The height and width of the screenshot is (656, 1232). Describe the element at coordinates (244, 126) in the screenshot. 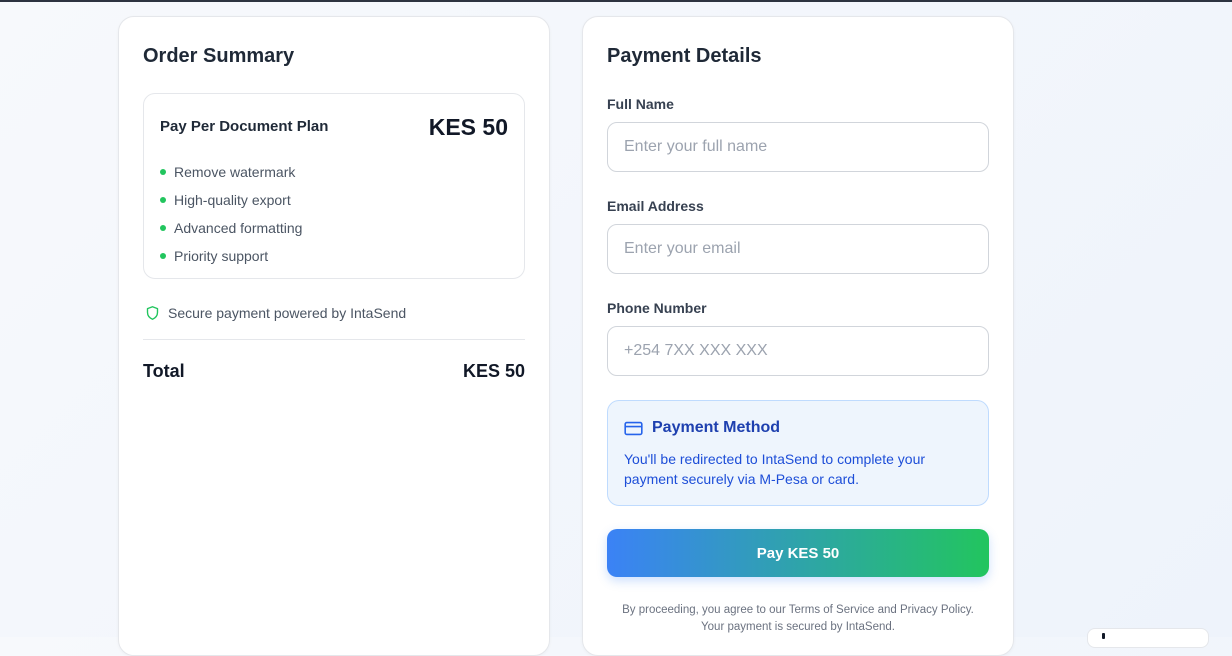

I see `plan-name: Pay Per Document Plan` at that location.